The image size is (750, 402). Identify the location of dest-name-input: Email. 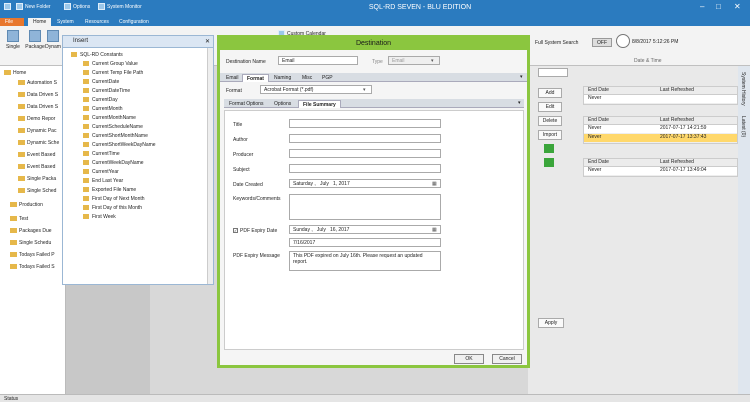
(318, 60).